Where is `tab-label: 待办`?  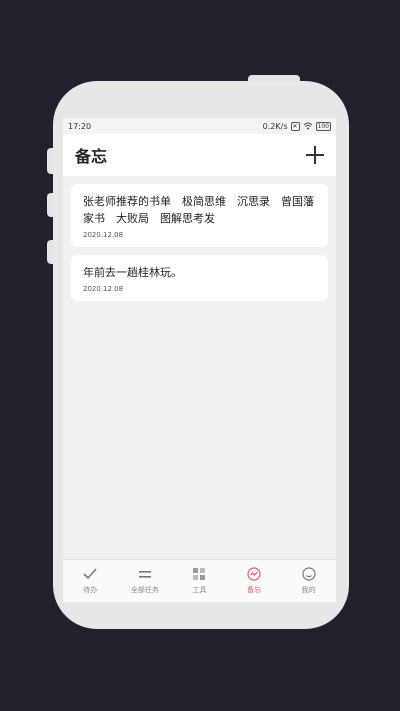 tab-label: 待办 is located at coordinates (90, 590).